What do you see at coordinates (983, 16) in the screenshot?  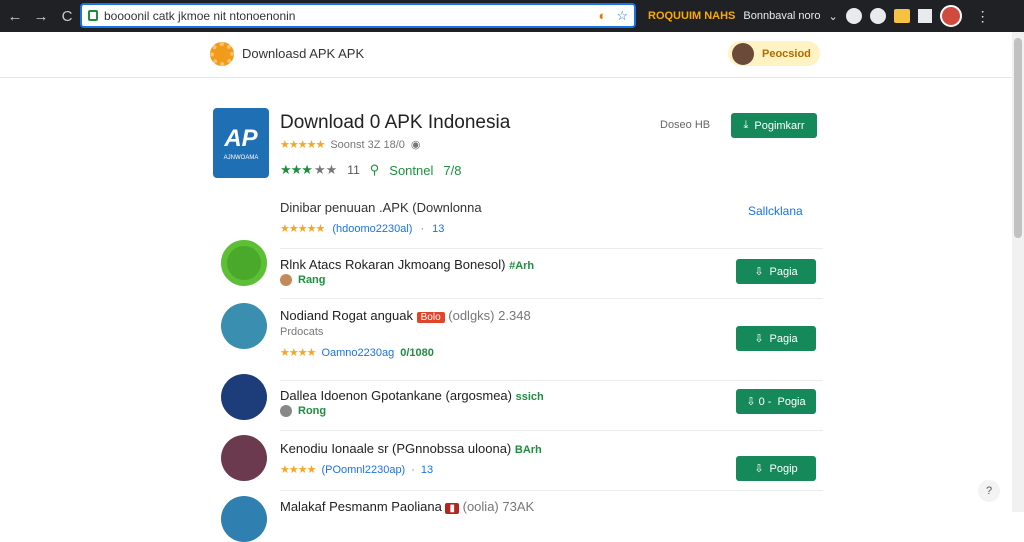 I see `menu-icon: ⋮` at bounding box center [983, 16].